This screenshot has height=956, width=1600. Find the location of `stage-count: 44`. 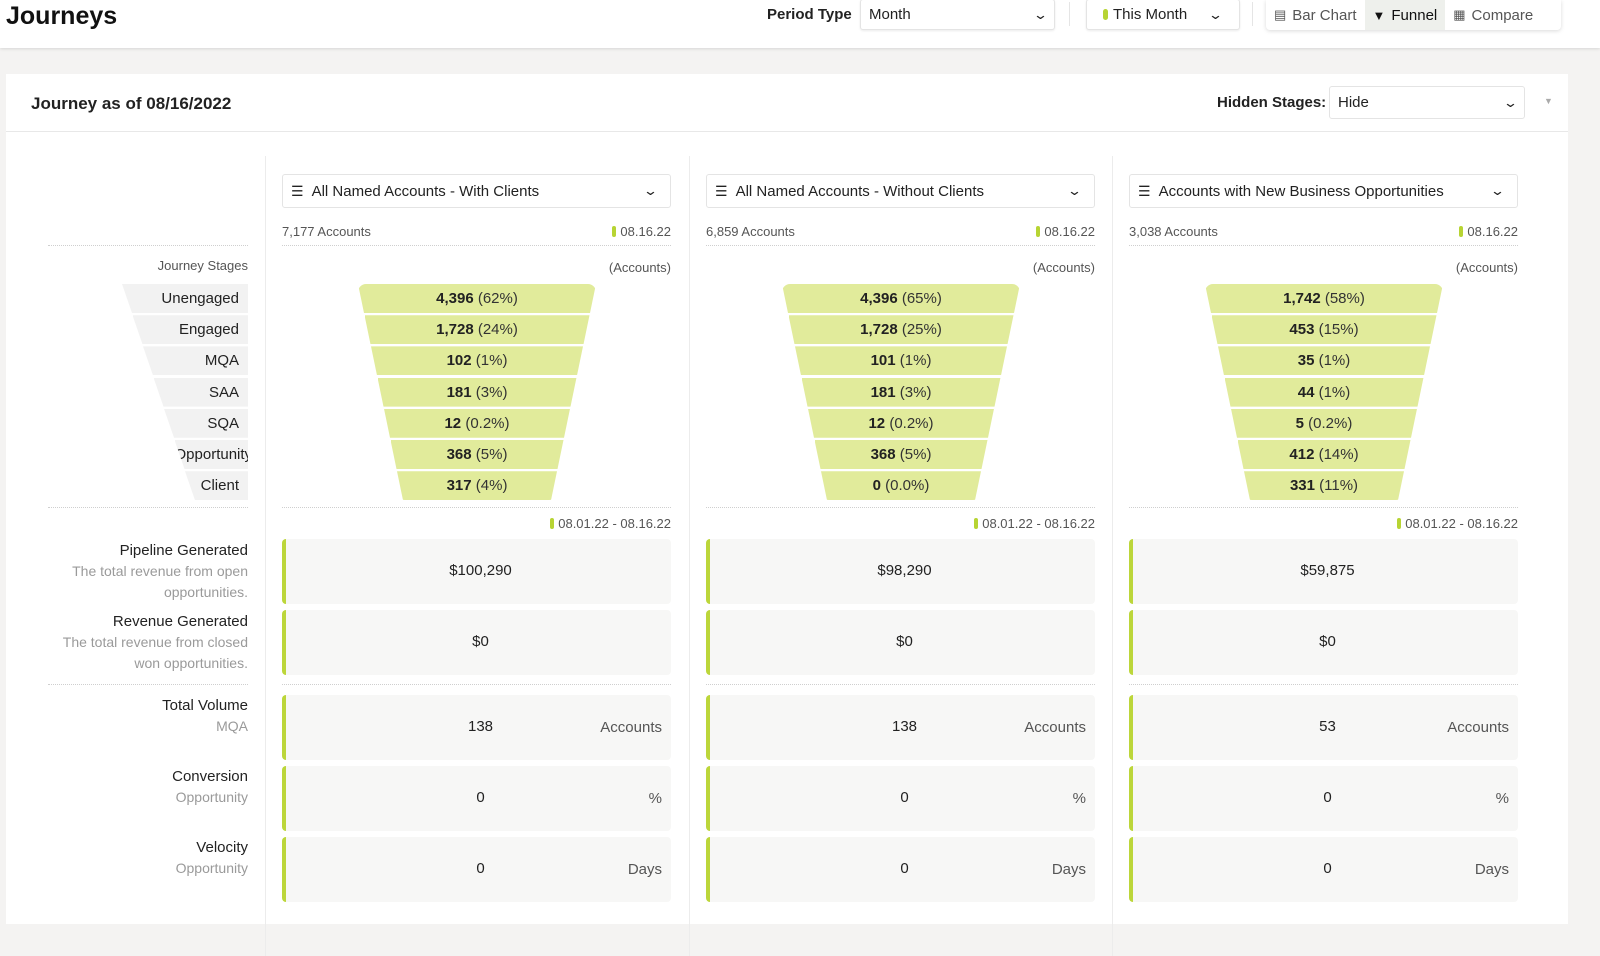

stage-count: 44 is located at coordinates (1306, 392).